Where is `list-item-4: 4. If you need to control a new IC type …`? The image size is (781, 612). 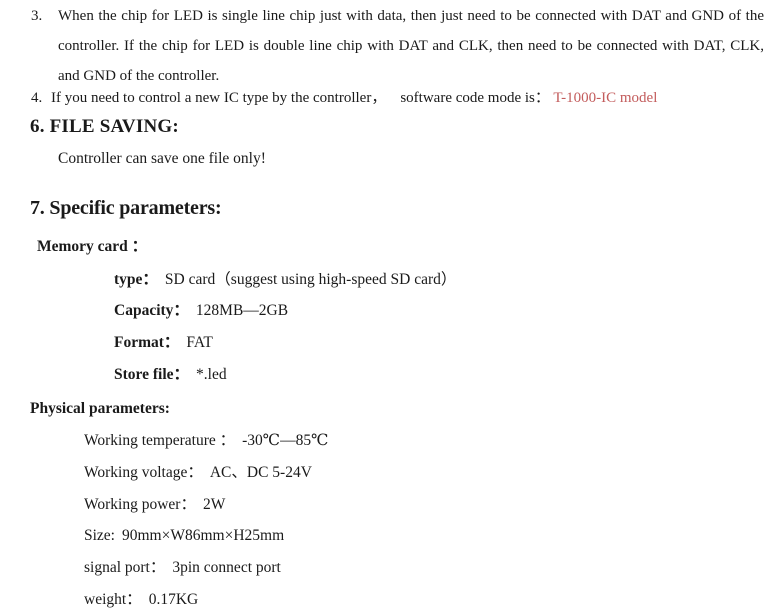 list-item-4: 4. If you need to control a new IC type … is located at coordinates (397, 98).